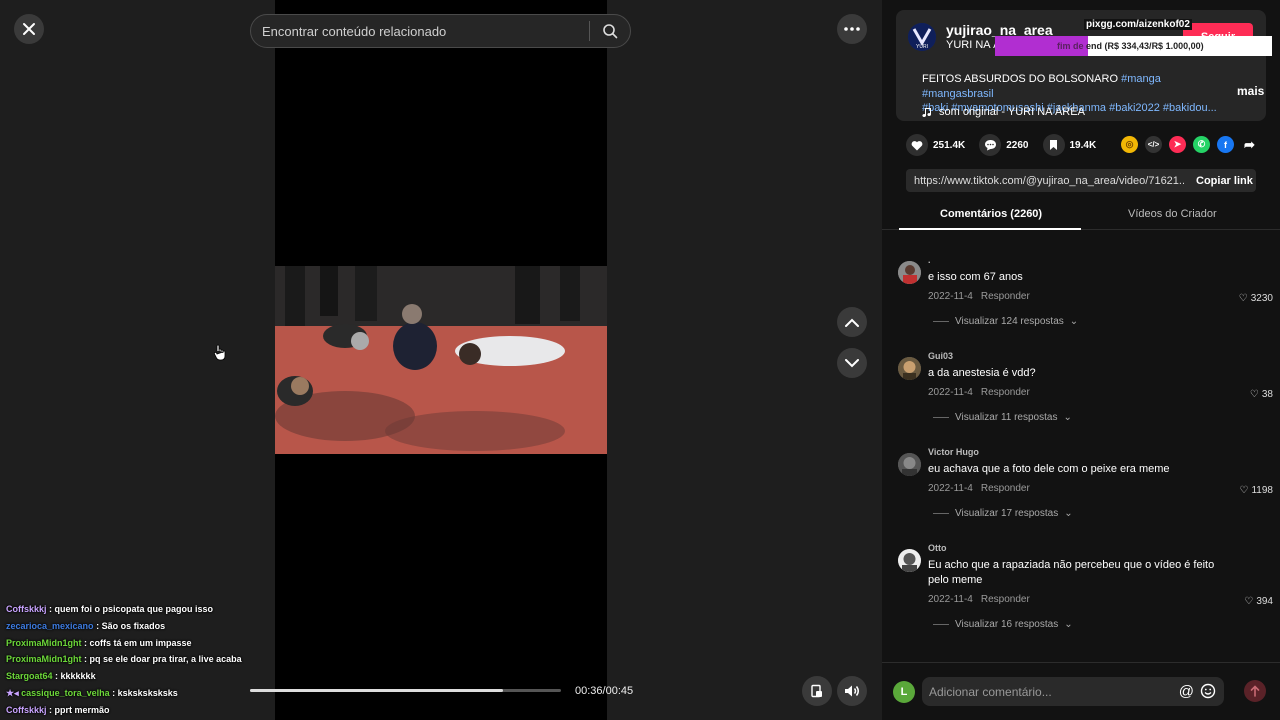 This screenshot has height=720, width=1280. Describe the element at coordinates (99, 642) in the screenshot. I see `chat-message: ProximaMidn1ght : coffs tá em um impasse` at that location.